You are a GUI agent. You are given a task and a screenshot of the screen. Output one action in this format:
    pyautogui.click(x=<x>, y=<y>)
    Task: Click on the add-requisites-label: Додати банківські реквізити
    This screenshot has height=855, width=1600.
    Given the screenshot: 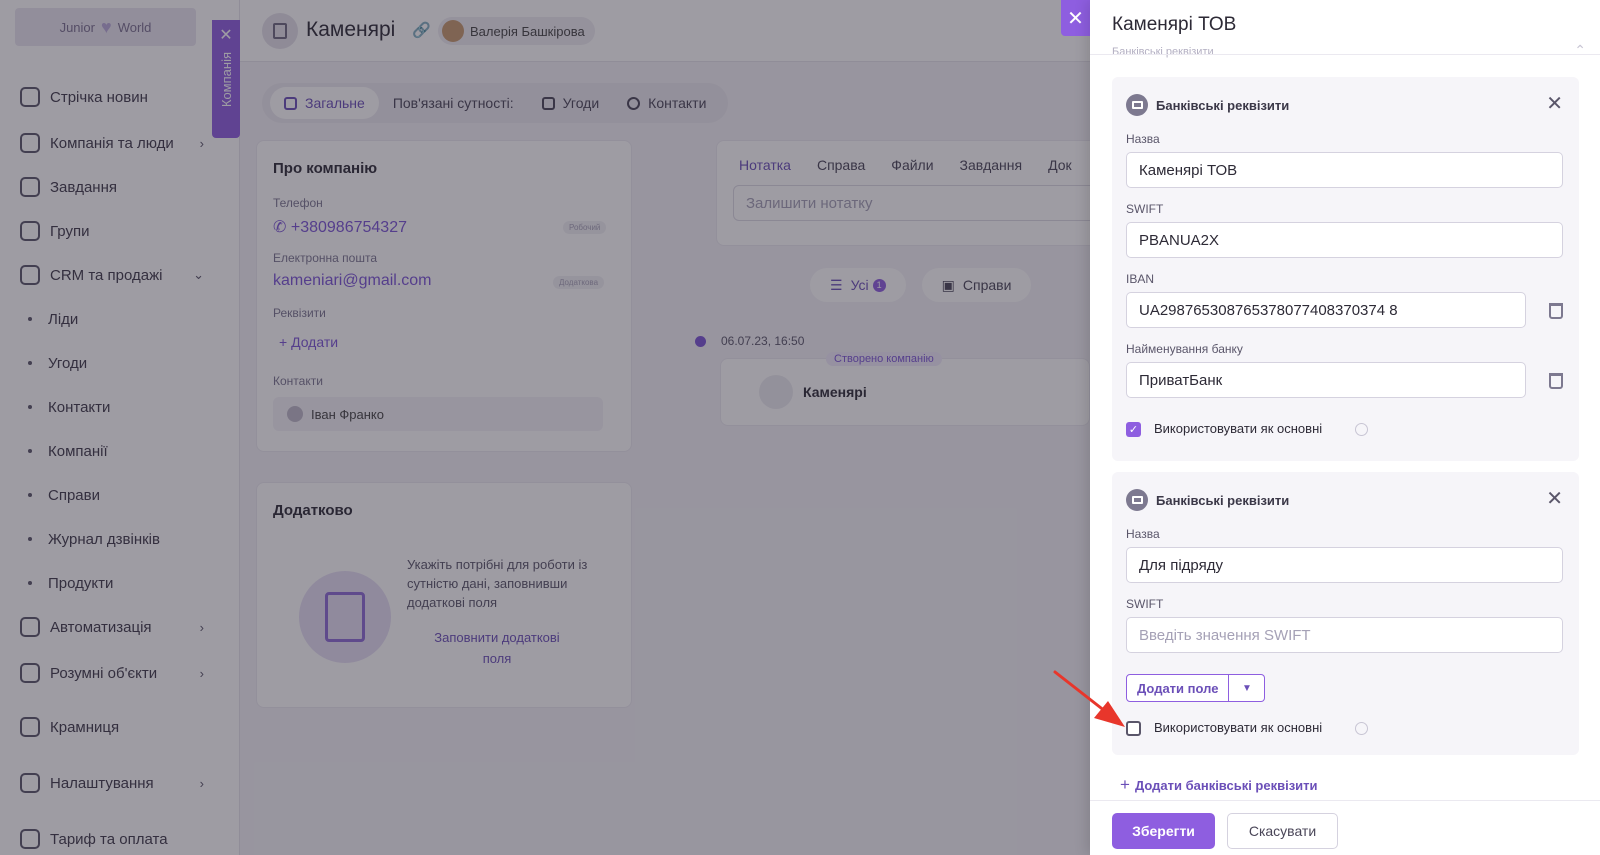 What is the action you would take?
    pyautogui.click(x=1226, y=785)
    